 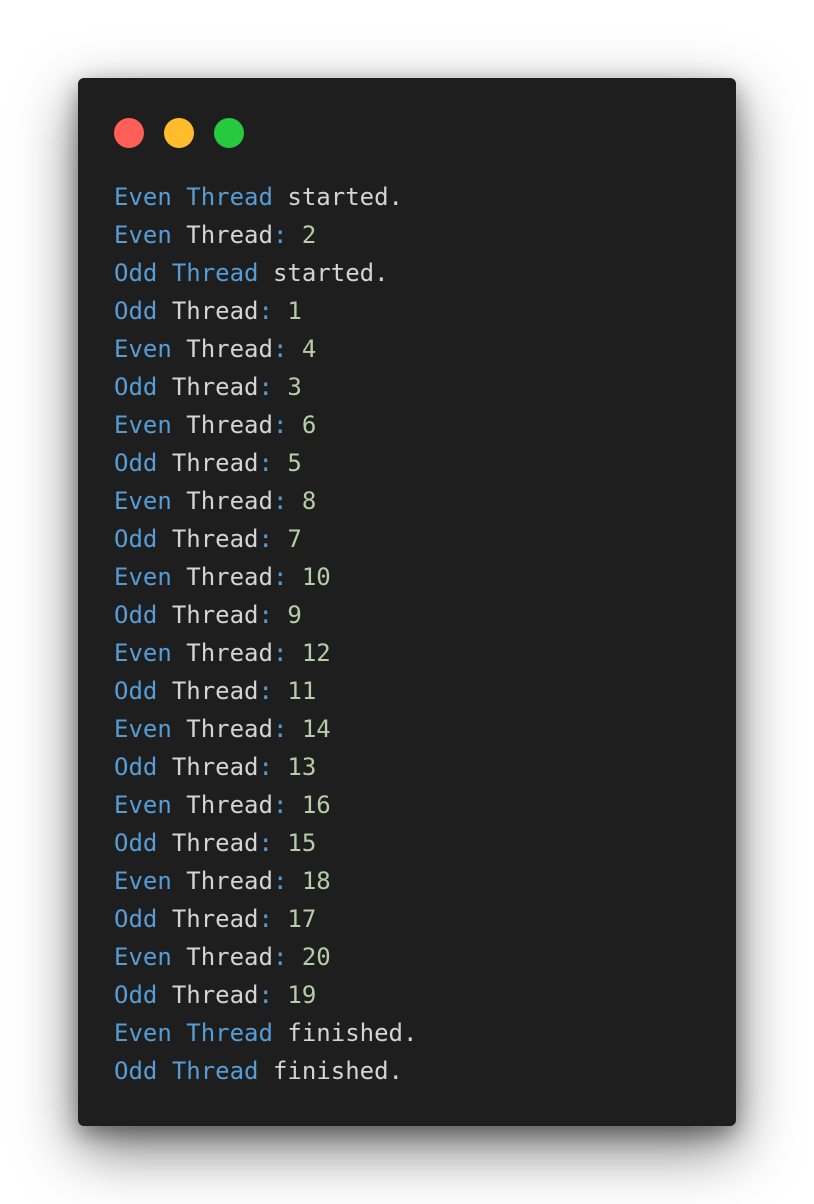 I want to click on counter-value: 8, so click(x=309, y=501).